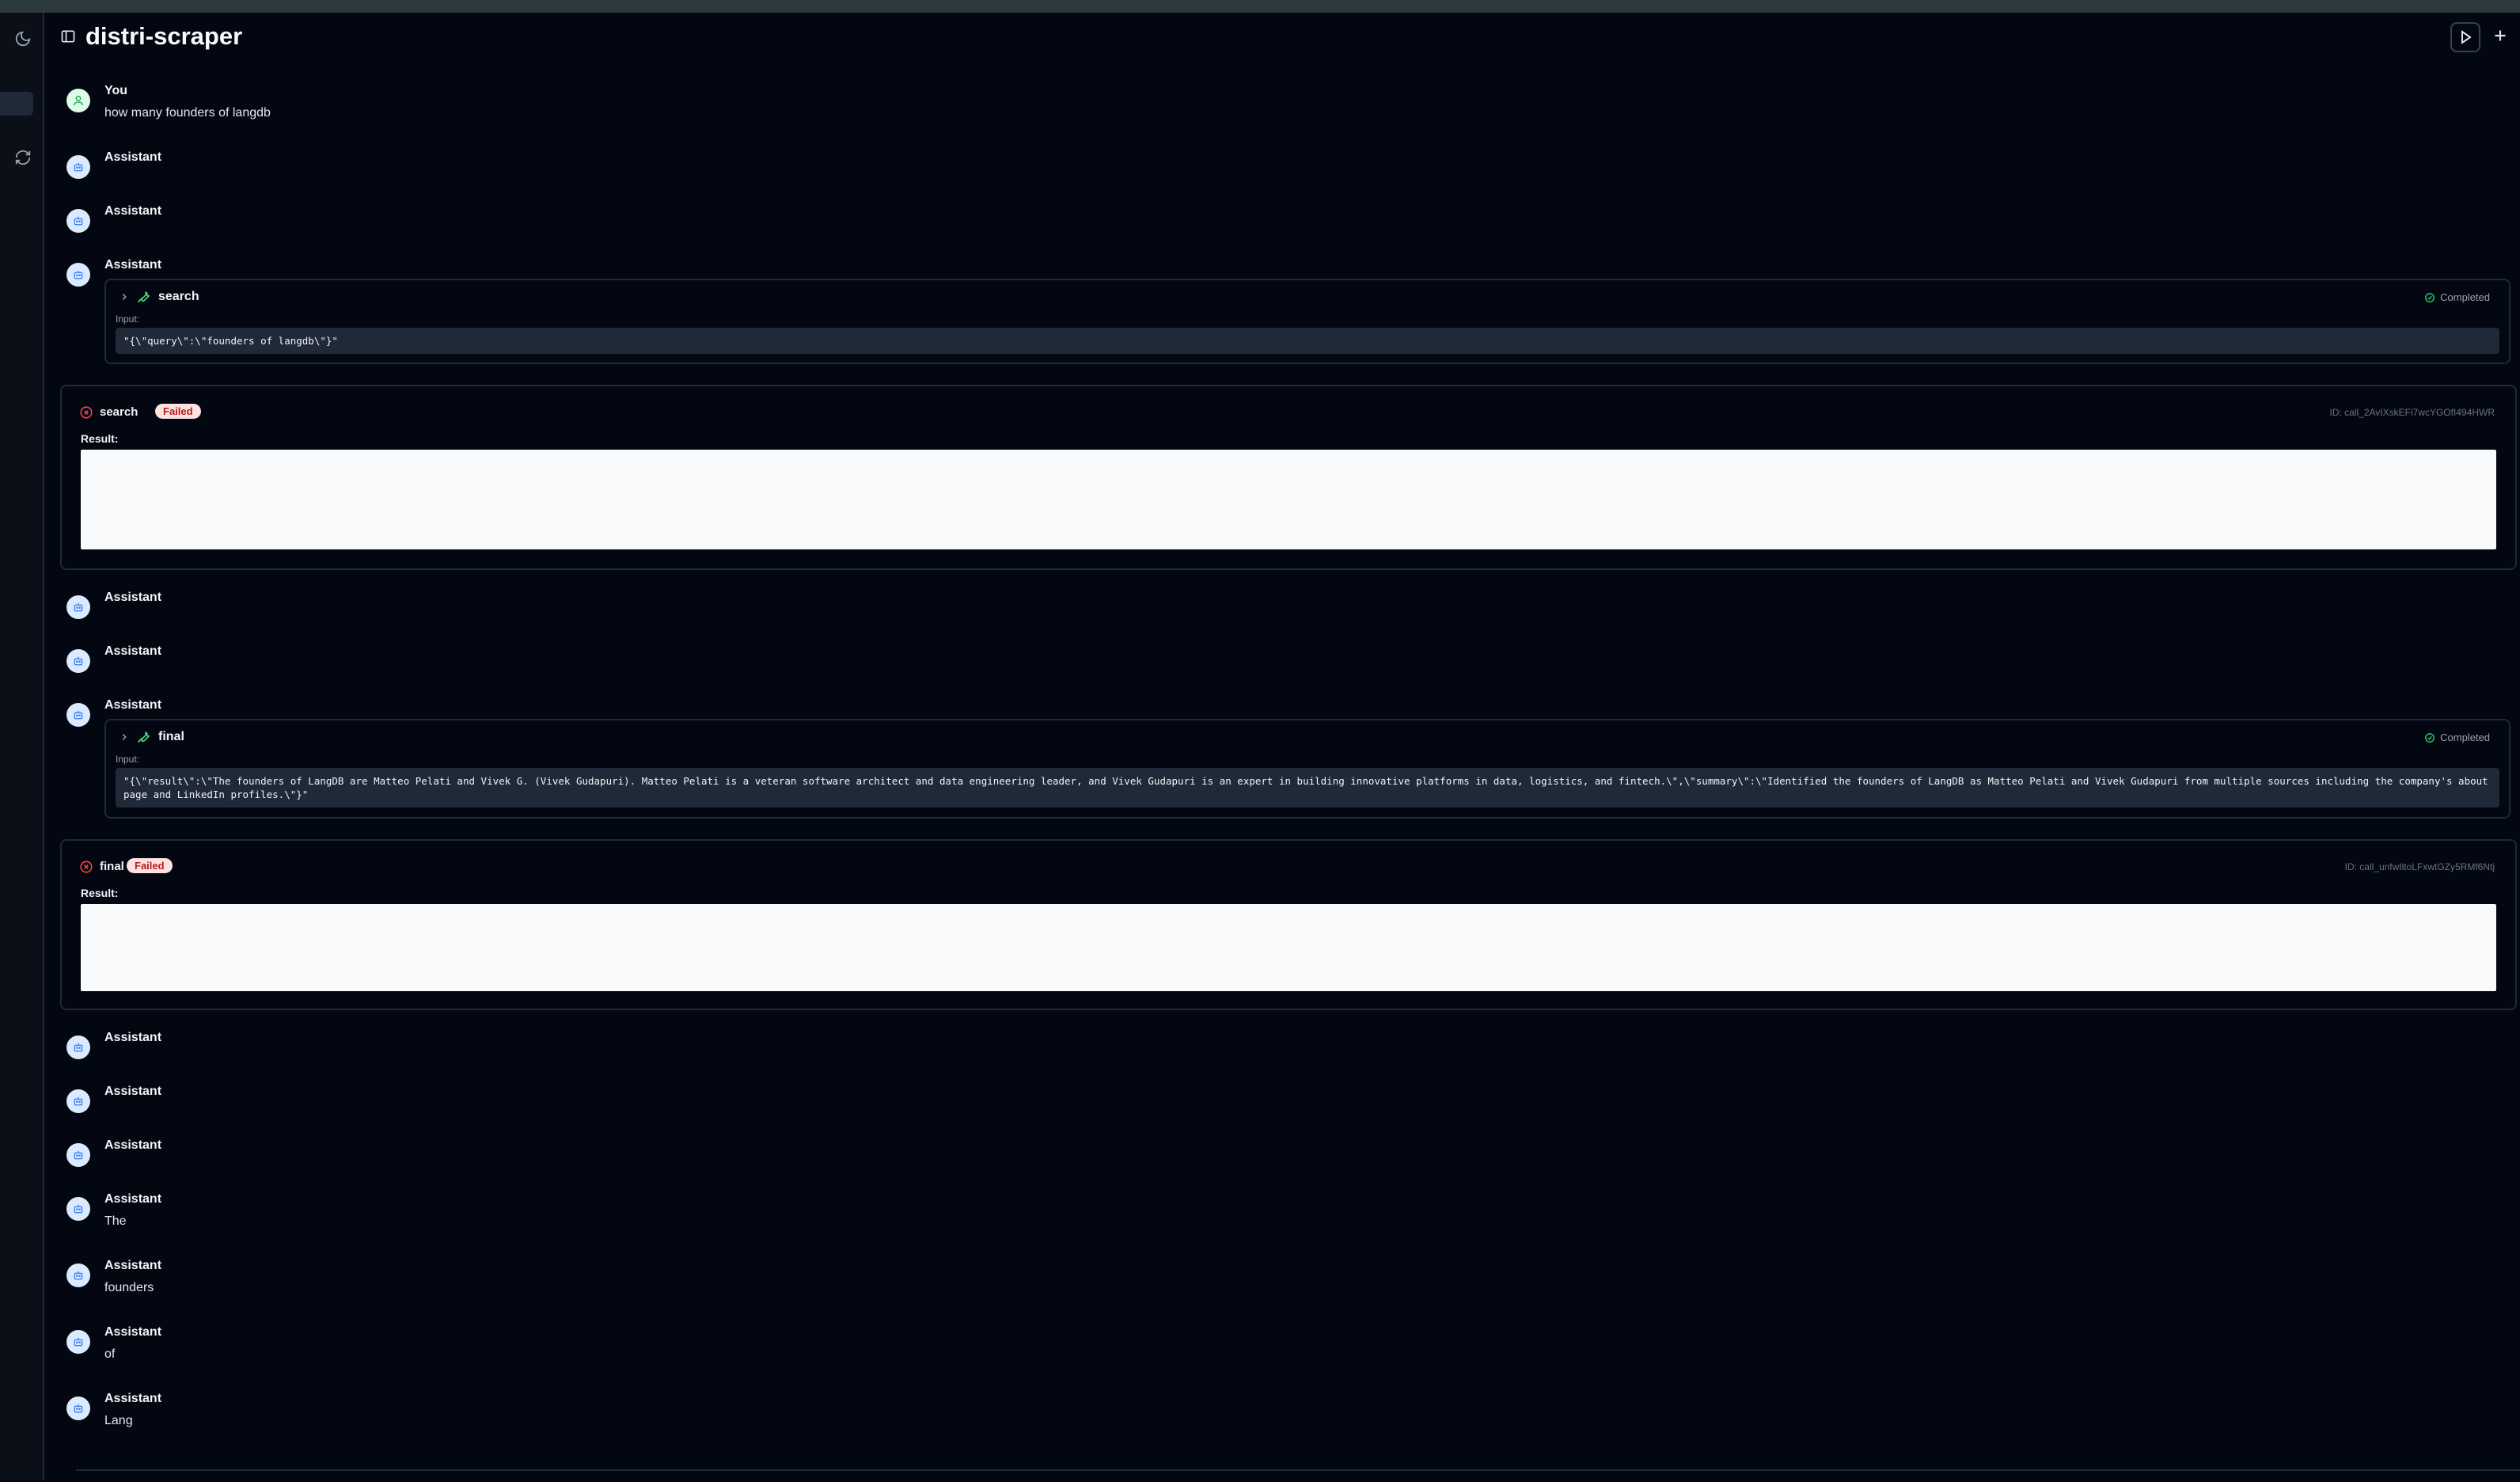 The image size is (2520, 1482). I want to click on header: distri-scraper, so click(1282, 36).